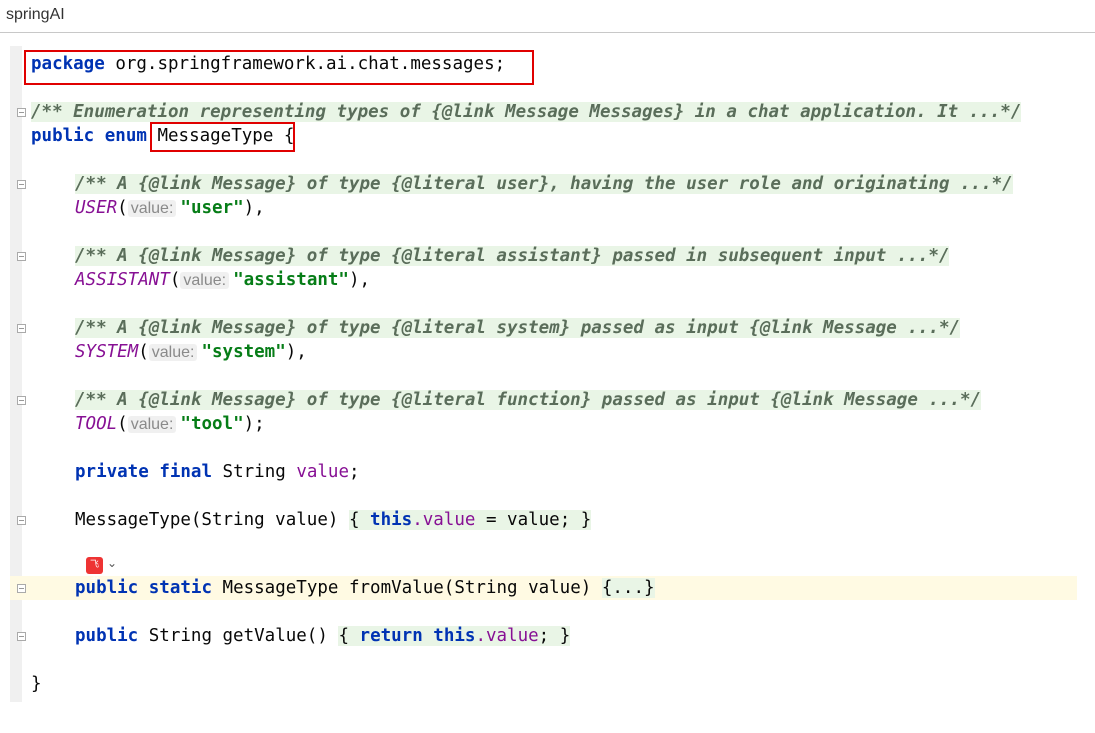 The height and width of the screenshot is (733, 1095). Describe the element at coordinates (180, 588) in the screenshot. I see `keyword: static` at that location.